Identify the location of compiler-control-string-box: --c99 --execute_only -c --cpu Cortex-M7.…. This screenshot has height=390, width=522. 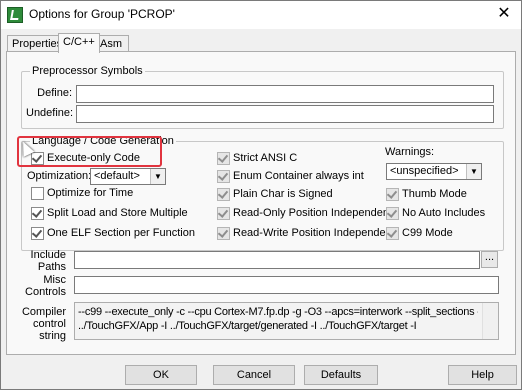
(286, 321).